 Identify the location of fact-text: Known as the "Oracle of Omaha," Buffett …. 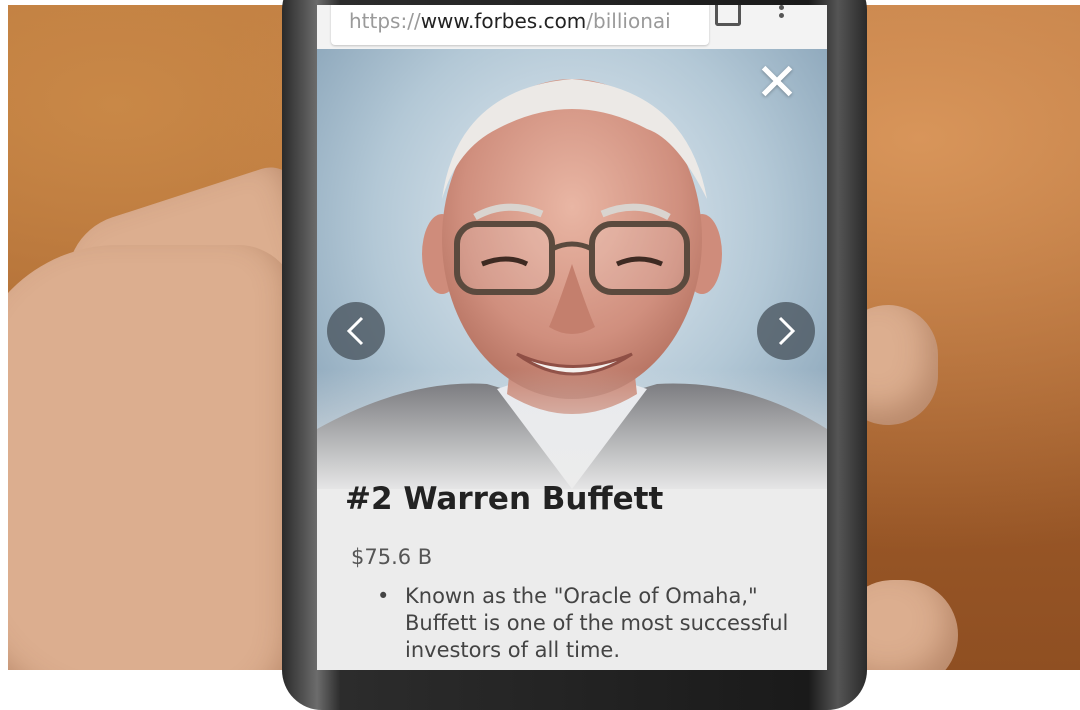
(597, 623).